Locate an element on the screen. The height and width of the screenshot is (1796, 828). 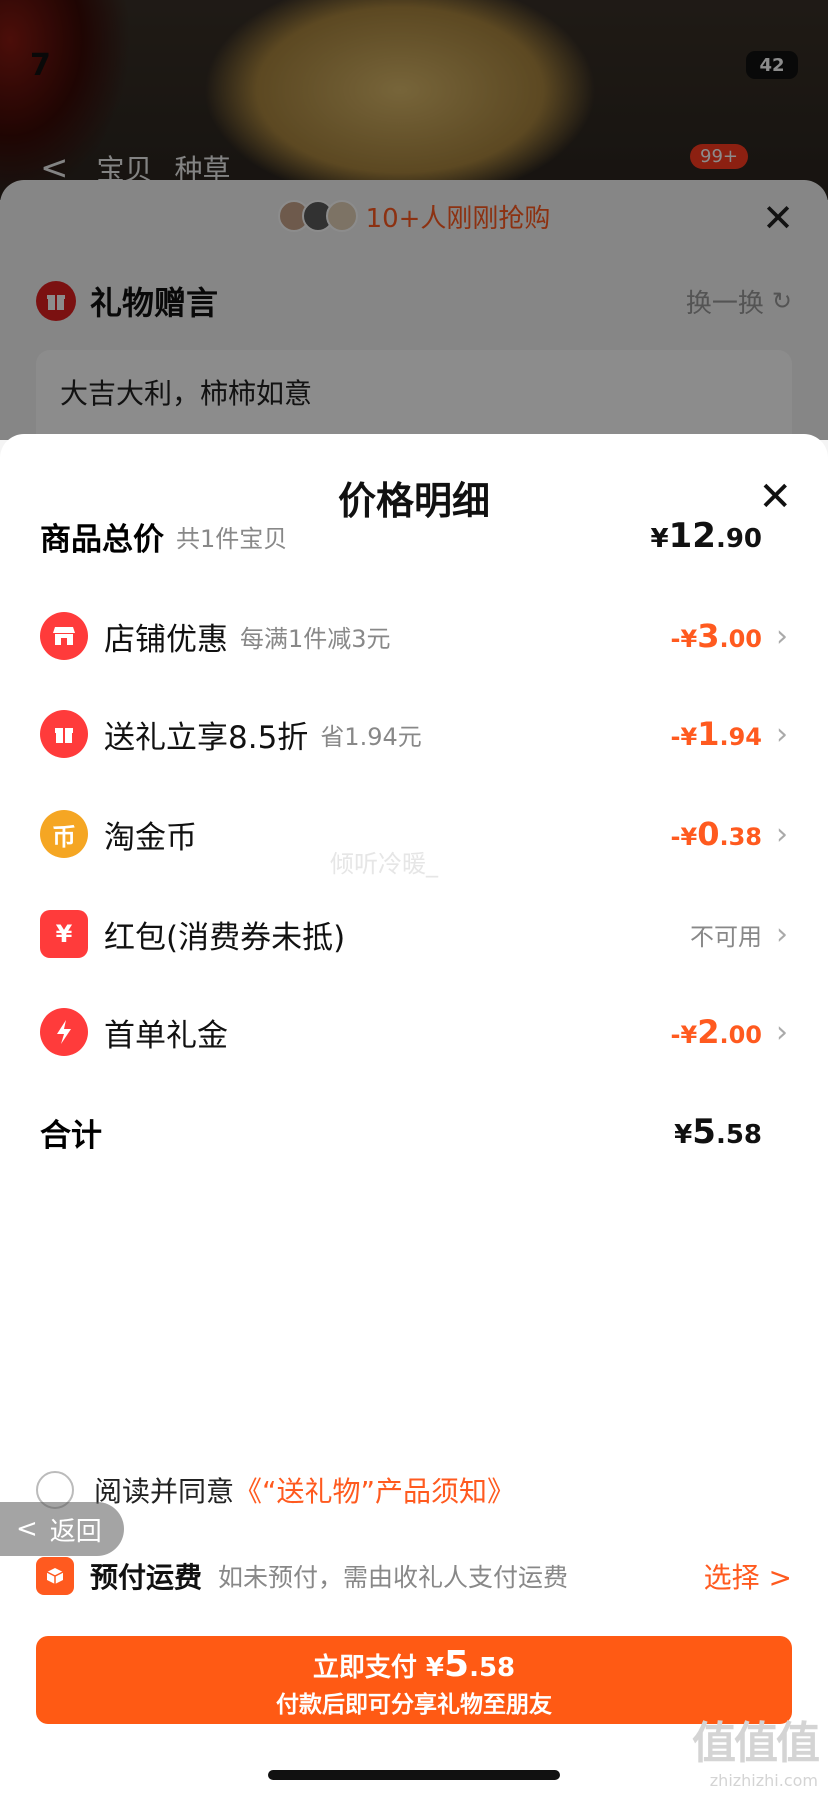
row-sub: 每满1件减3元 is located at coordinates (315, 638).